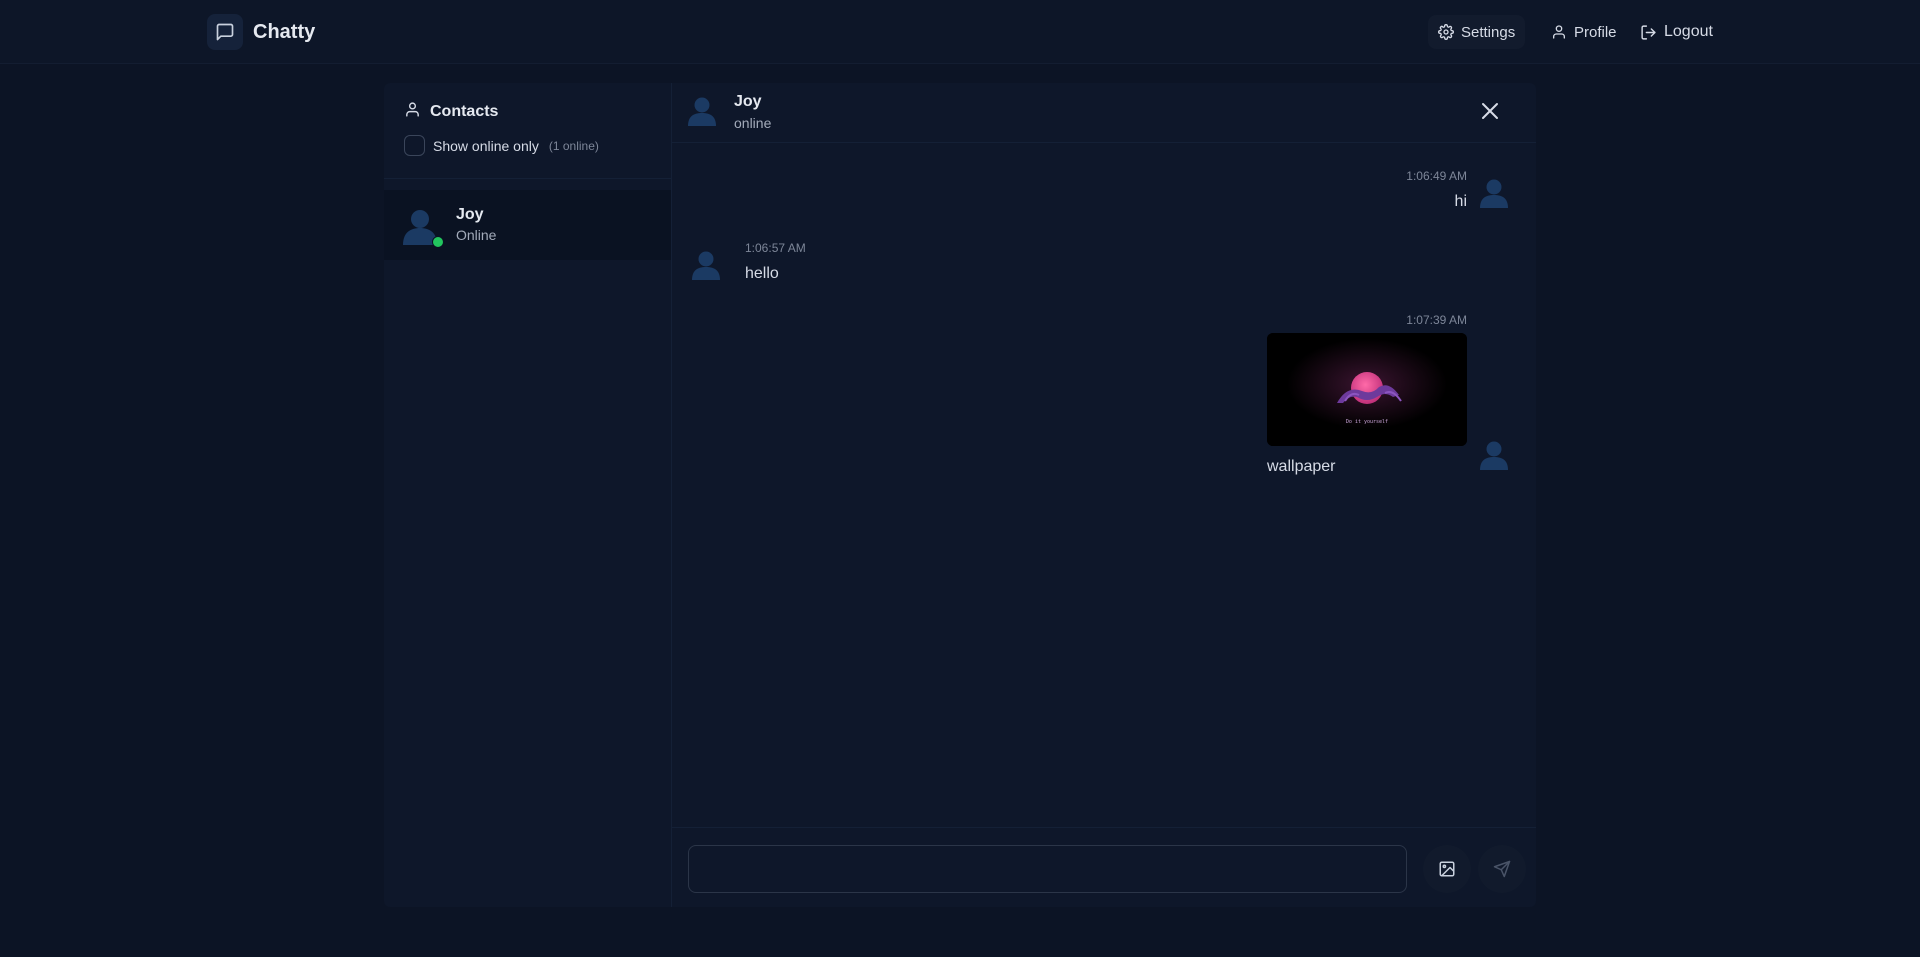 The image size is (1920, 957). I want to click on chat-contact-status: online, so click(753, 123).